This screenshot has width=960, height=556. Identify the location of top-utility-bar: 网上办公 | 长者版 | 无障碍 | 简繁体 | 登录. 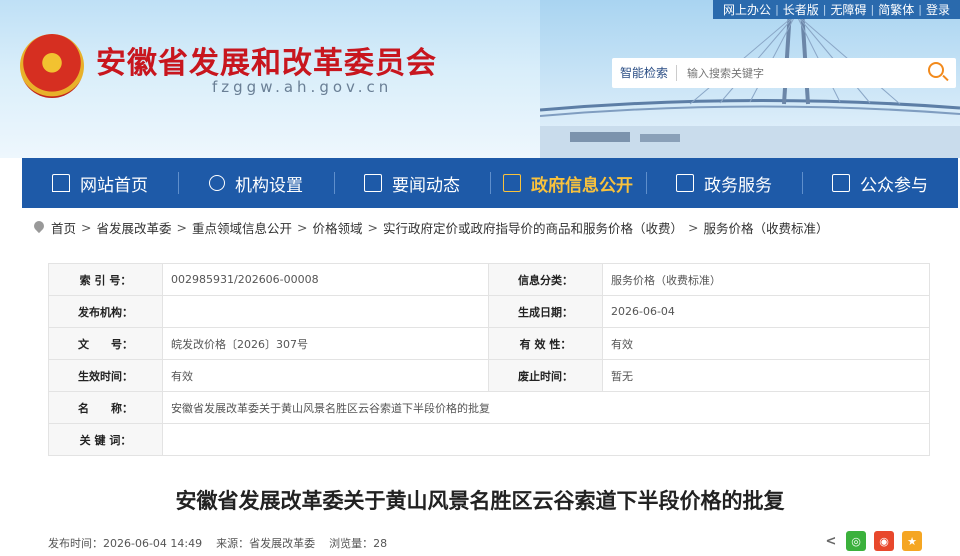
(836, 9).